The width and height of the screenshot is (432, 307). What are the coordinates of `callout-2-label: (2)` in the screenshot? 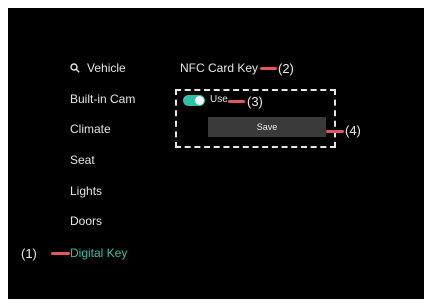 It's located at (286, 68).